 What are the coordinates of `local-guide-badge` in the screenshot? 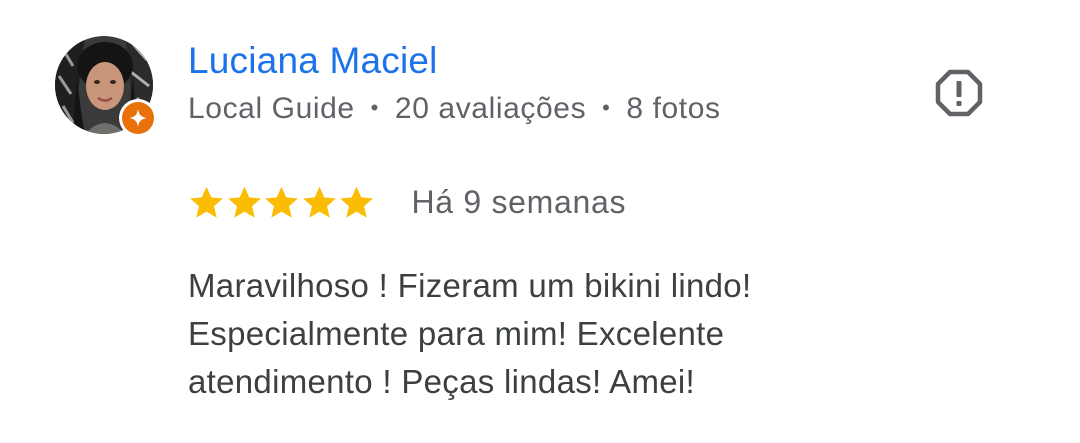 It's located at (138, 118).